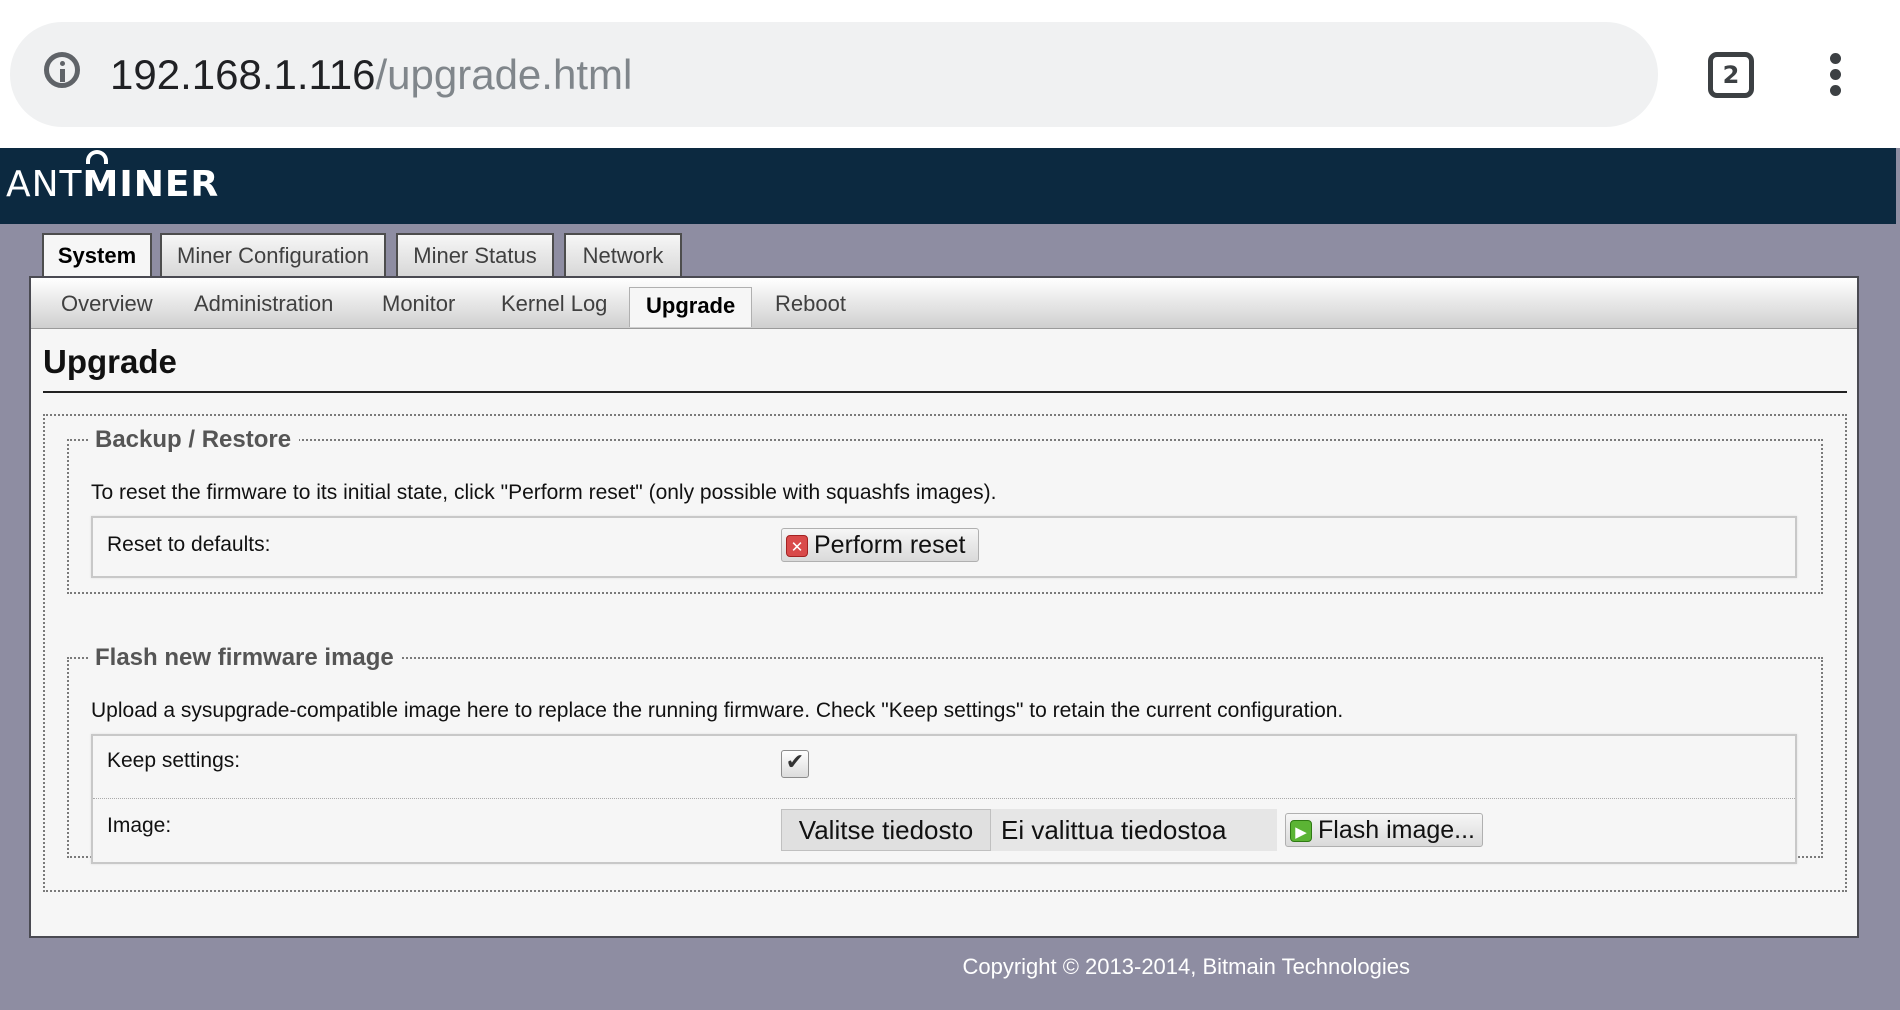 The width and height of the screenshot is (1900, 1010). What do you see at coordinates (107, 304) in the screenshot?
I see `subtab-overview: Overview` at bounding box center [107, 304].